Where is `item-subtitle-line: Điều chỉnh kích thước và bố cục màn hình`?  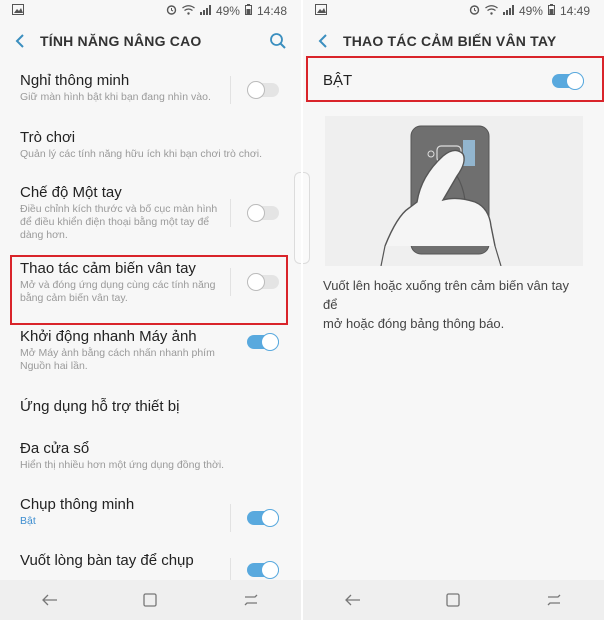 item-subtitle-line: Điều chỉnh kích thước và bố cục màn hình is located at coordinates (119, 209).